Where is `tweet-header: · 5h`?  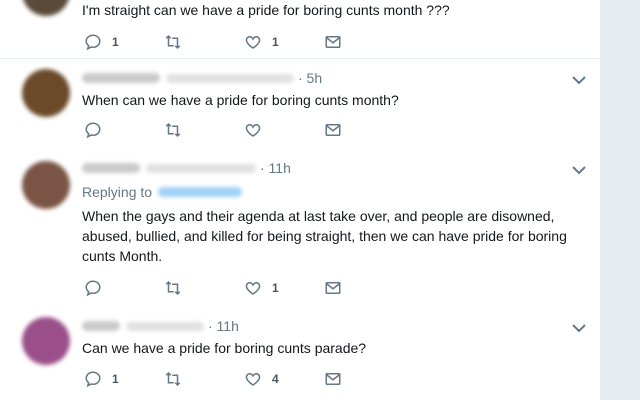
tweet-header: · 5h is located at coordinates (202, 78).